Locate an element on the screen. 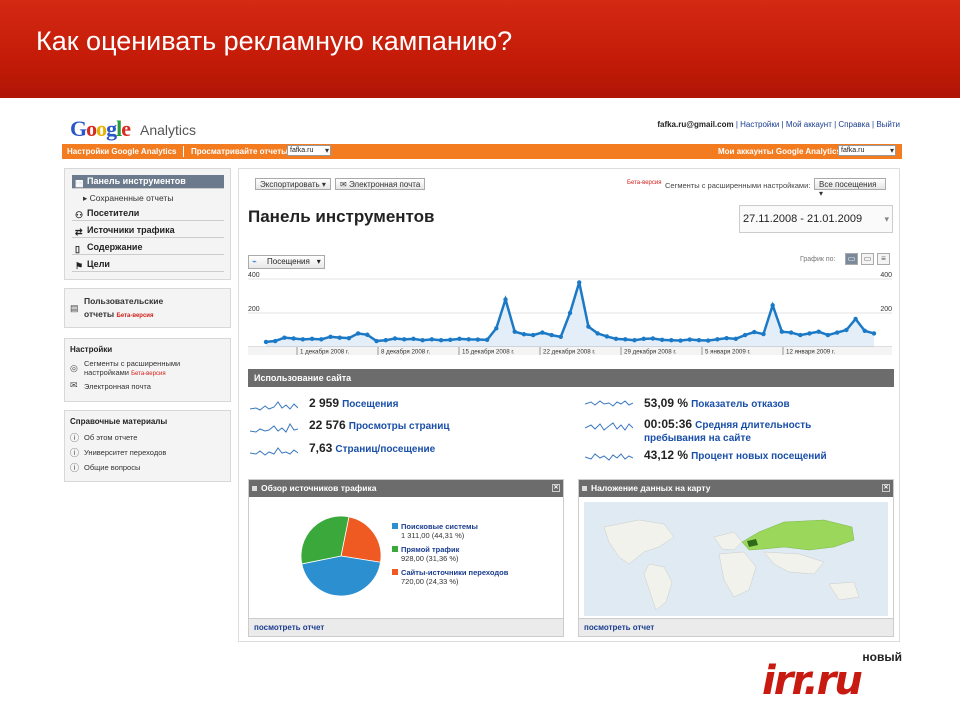 Image resolution: width=960 pixels, height=720 pixels. nav-content: ▯ Содержание is located at coordinates (148, 248).